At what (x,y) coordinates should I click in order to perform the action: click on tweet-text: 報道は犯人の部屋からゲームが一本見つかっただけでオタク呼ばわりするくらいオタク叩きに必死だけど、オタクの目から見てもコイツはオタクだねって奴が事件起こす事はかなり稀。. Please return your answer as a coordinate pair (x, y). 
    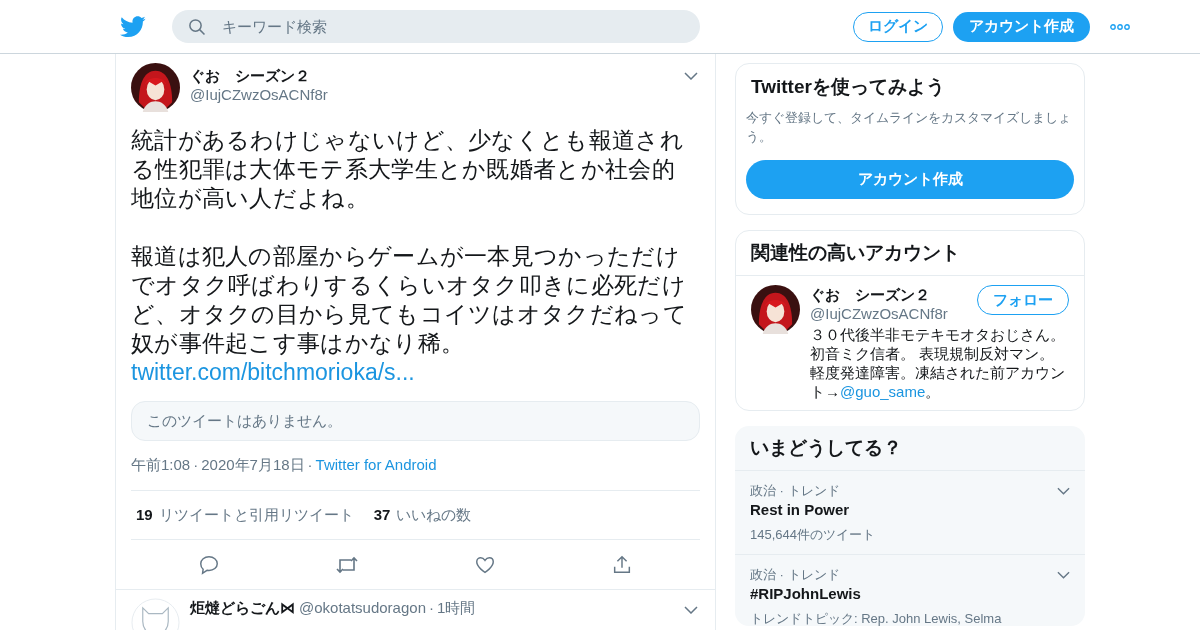
    Looking at the image, I should click on (409, 300).